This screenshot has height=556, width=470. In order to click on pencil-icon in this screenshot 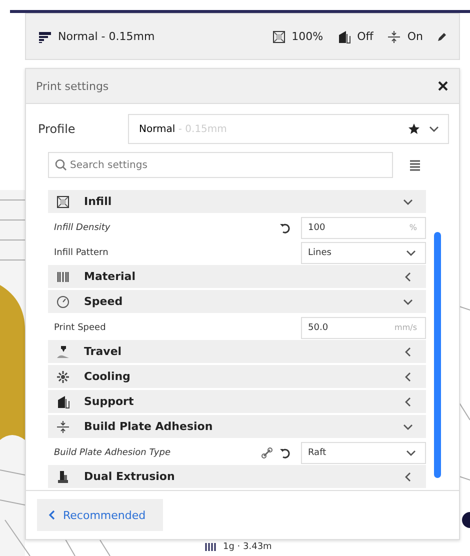, I will do `click(442, 37)`.